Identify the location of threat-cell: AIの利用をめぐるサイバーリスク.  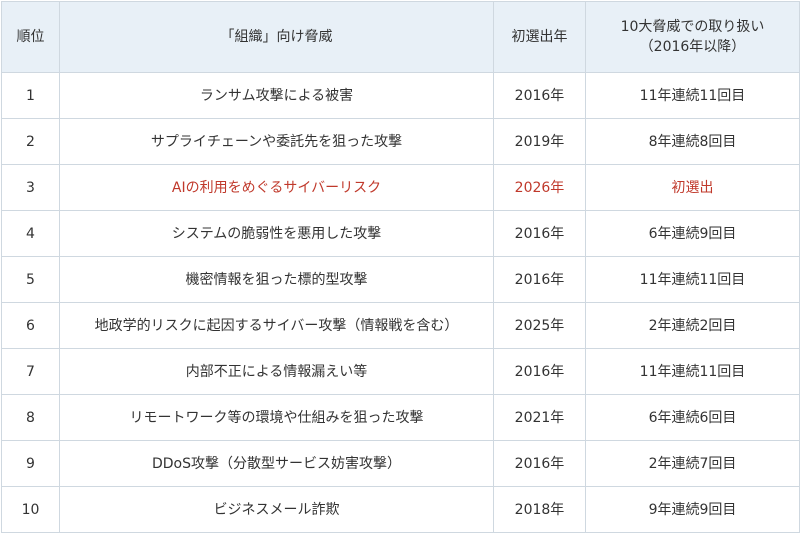
(276, 187).